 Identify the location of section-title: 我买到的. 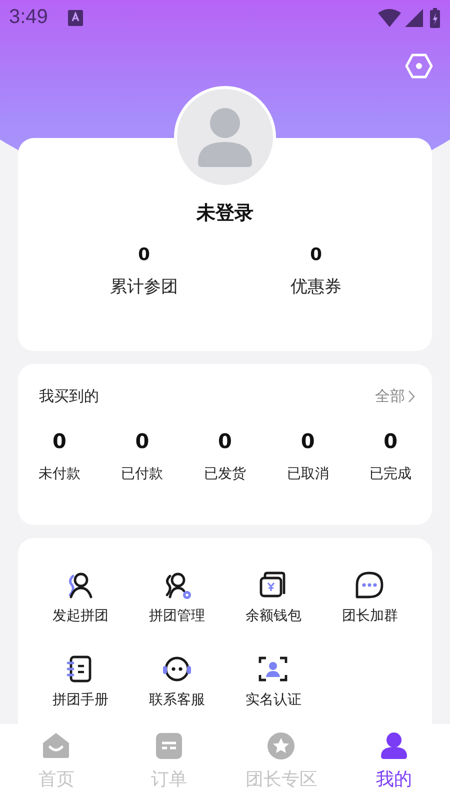
(69, 396).